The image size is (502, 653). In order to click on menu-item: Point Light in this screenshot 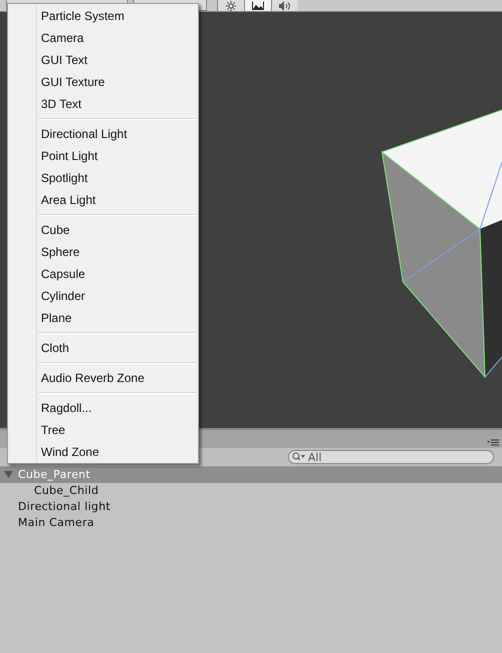, I will do `click(103, 156)`.